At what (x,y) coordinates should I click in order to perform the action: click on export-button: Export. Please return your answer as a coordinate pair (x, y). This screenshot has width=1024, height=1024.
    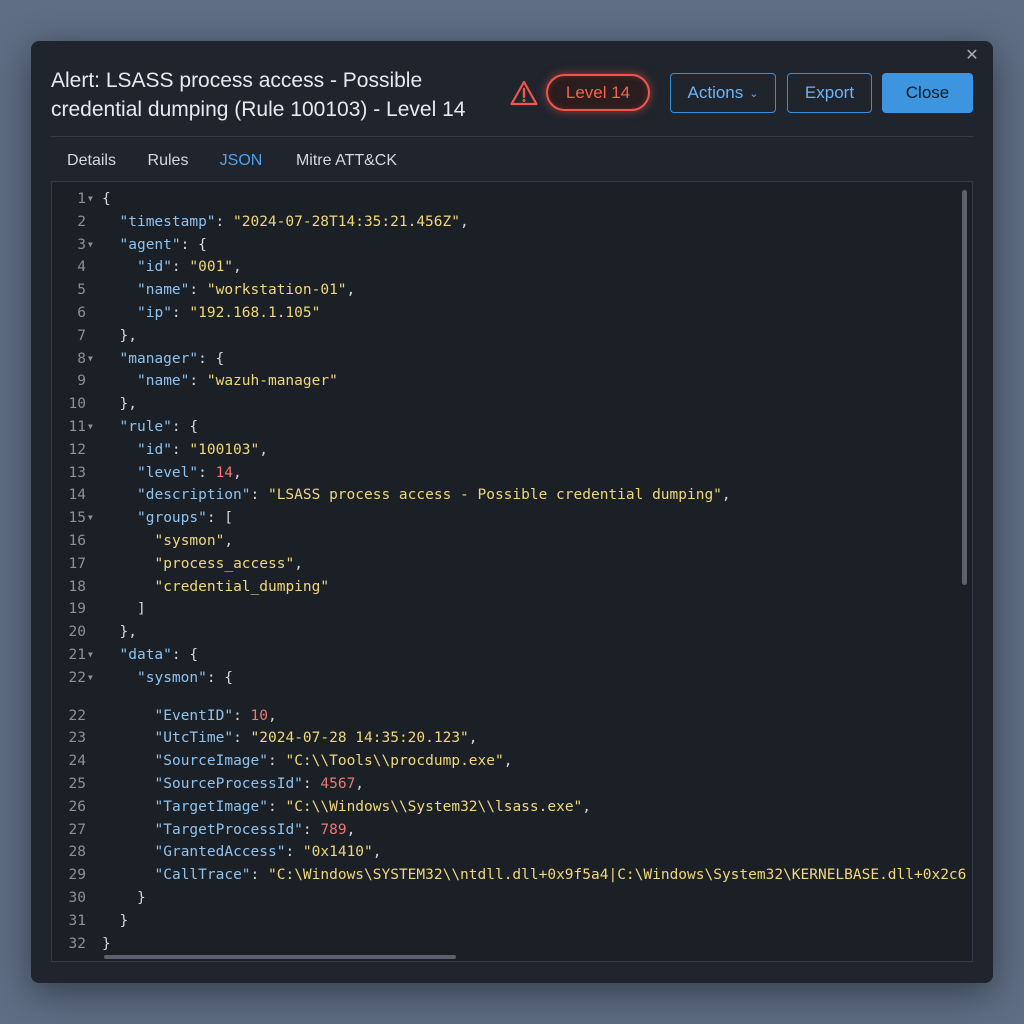
    Looking at the image, I should click on (829, 93).